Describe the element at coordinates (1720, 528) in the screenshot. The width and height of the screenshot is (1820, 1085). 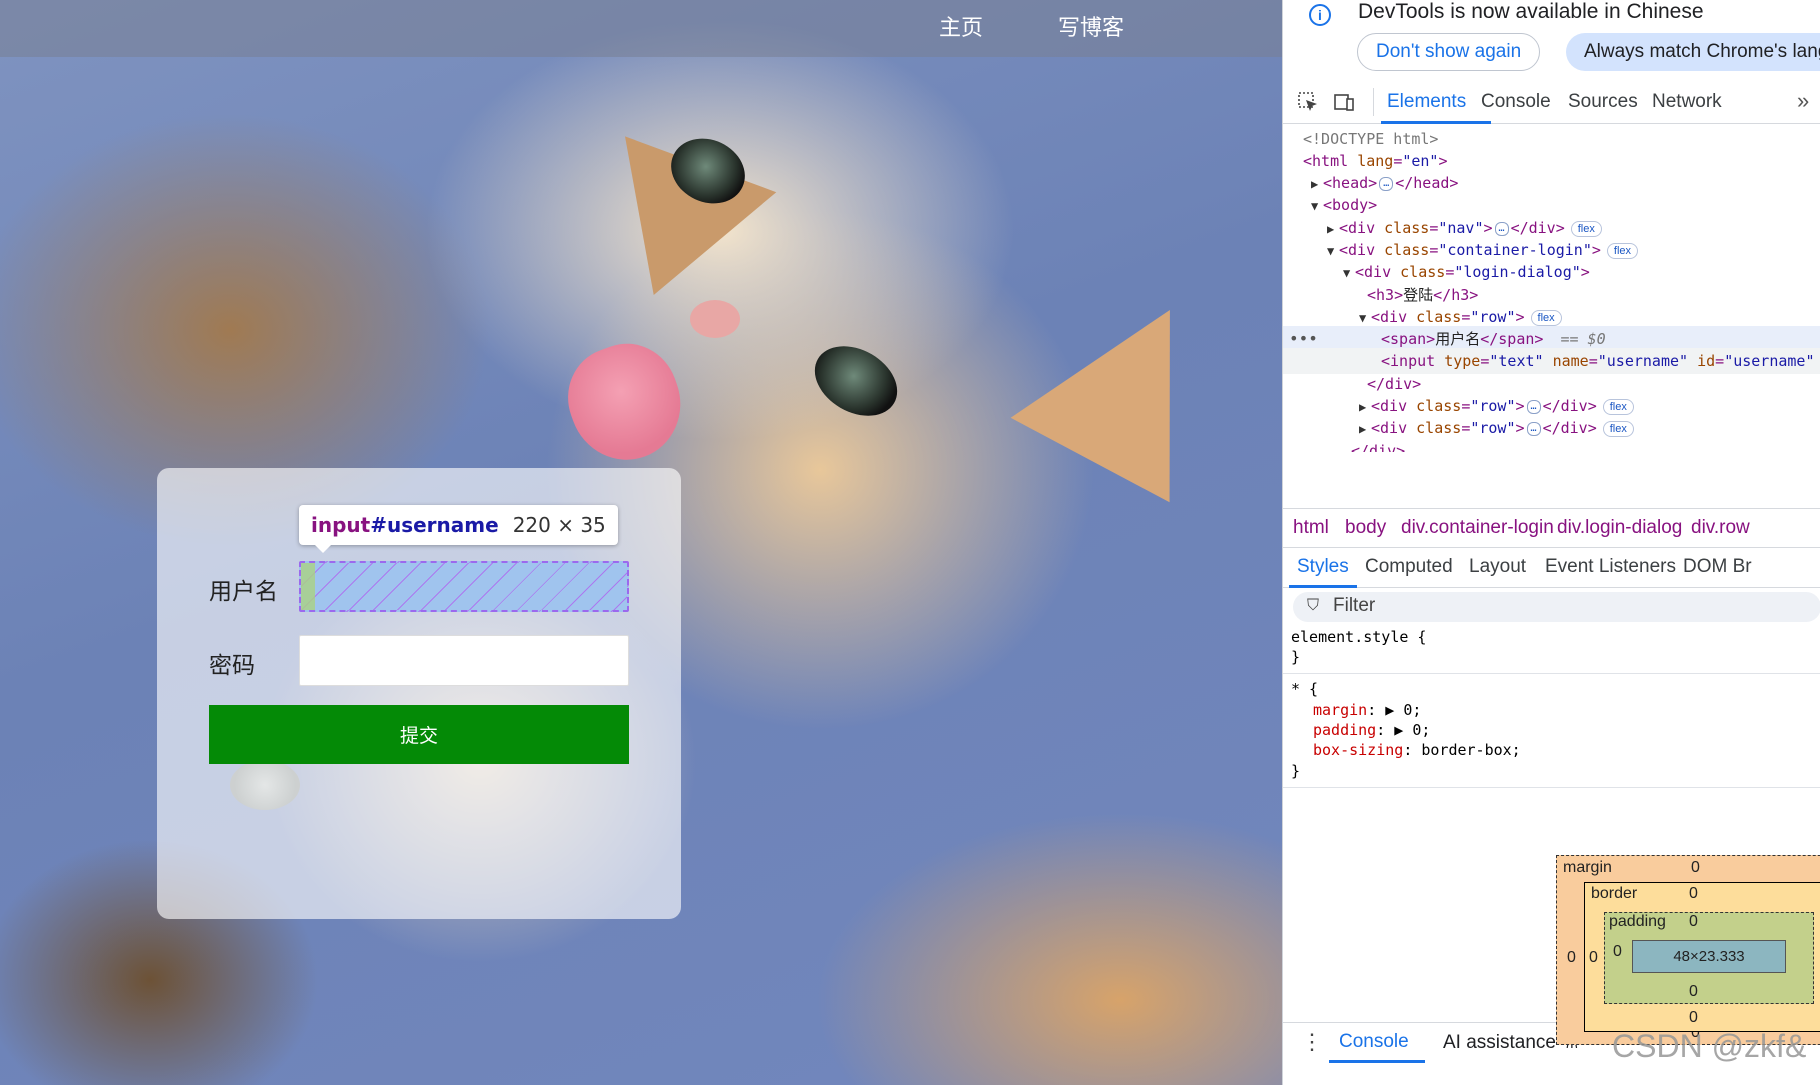
I see `breadcrumb-row: div.row` at that location.